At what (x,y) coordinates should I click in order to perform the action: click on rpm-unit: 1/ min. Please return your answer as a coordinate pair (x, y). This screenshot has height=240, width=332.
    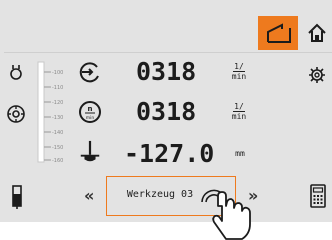
    Looking at the image, I should click on (239, 111).